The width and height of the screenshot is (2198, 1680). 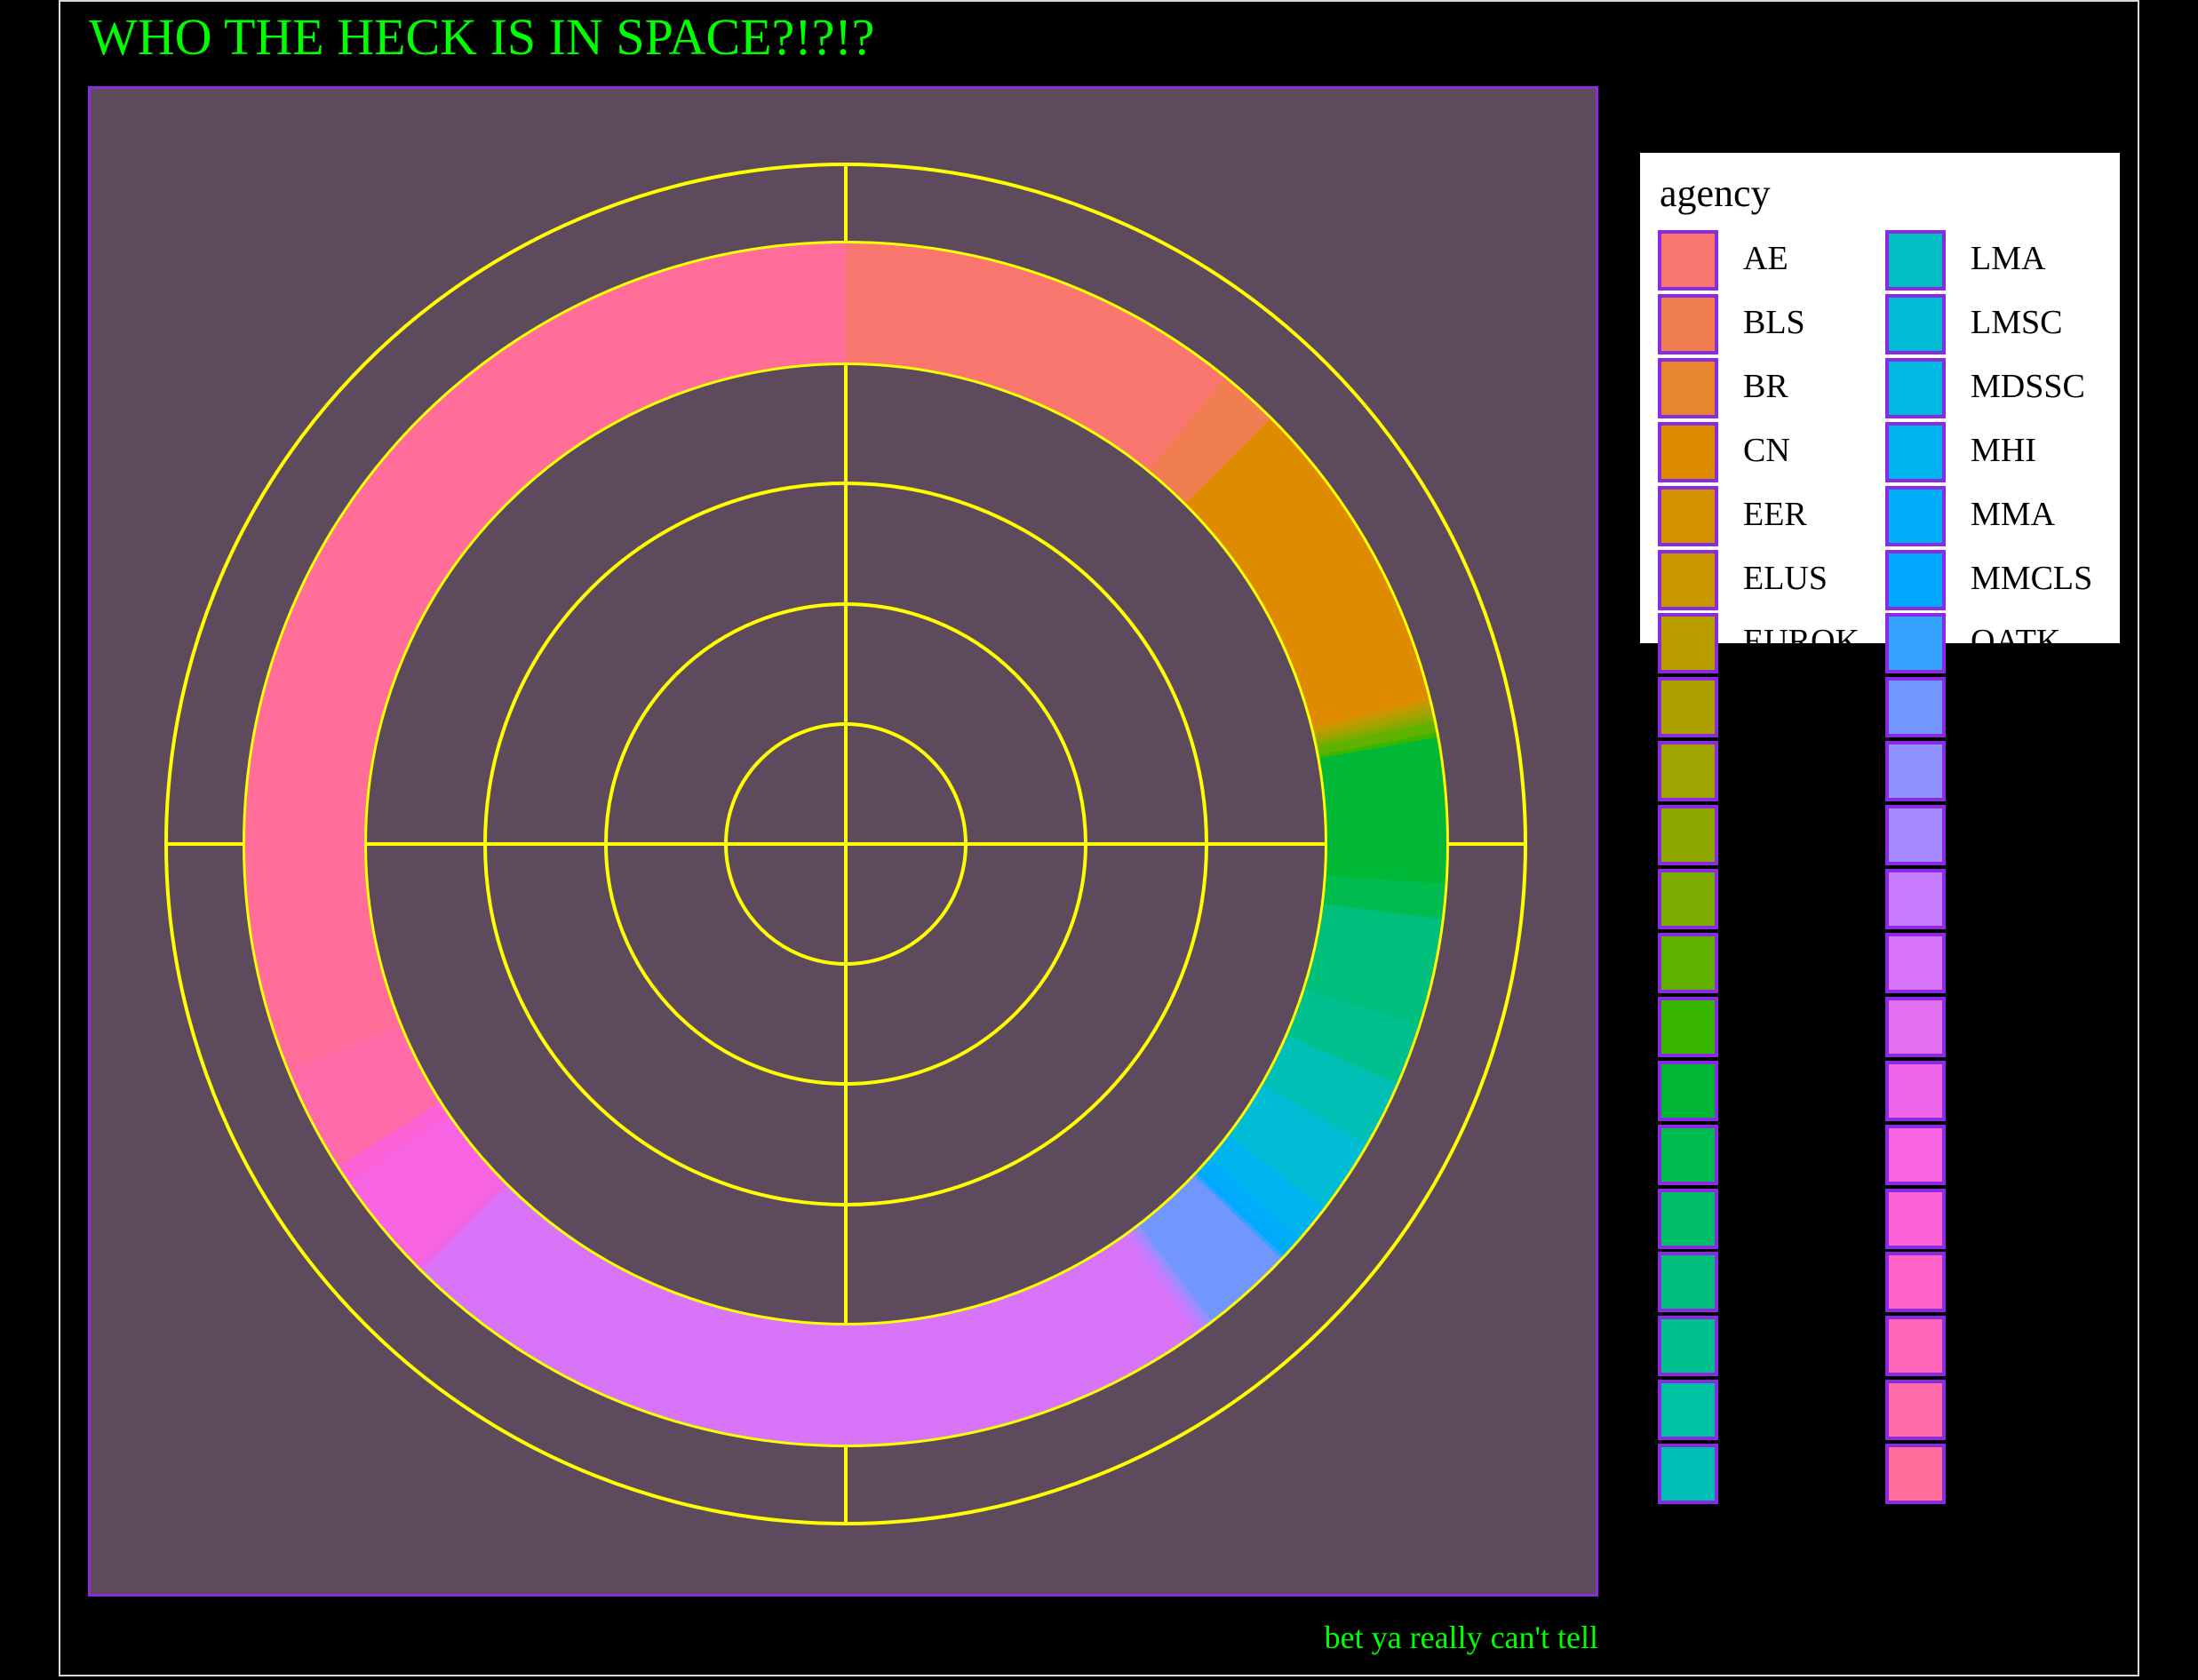 I want to click on legend-item: RU, so click(x=1998, y=965).